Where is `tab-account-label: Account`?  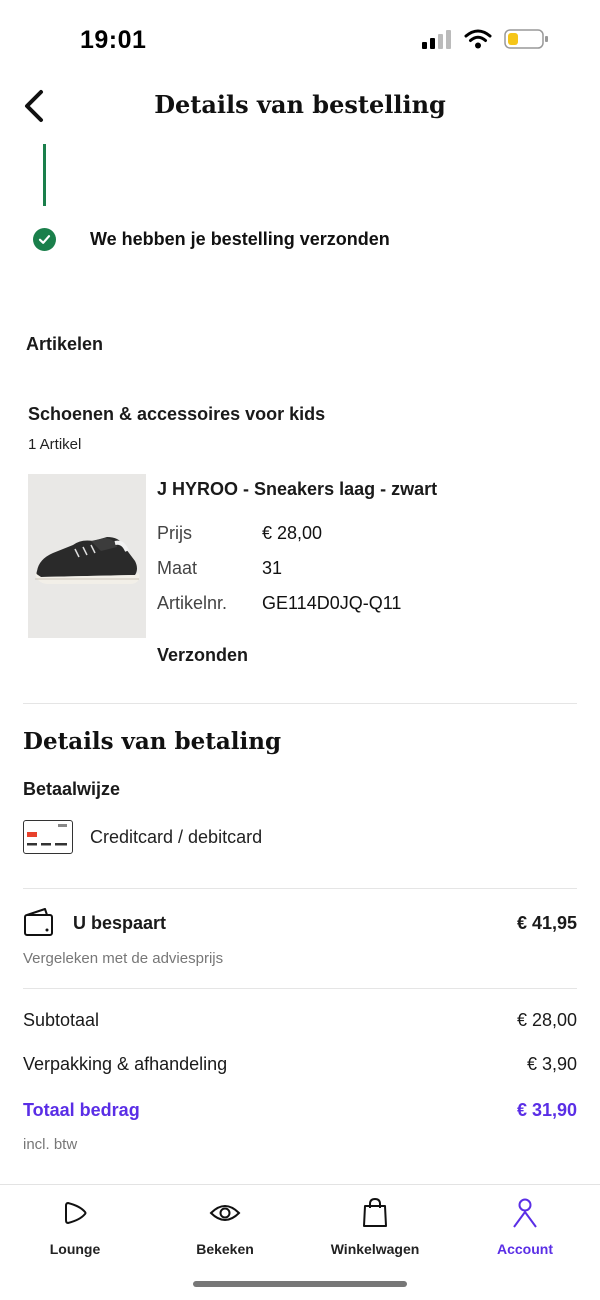 tab-account-label: Account is located at coordinates (525, 1249).